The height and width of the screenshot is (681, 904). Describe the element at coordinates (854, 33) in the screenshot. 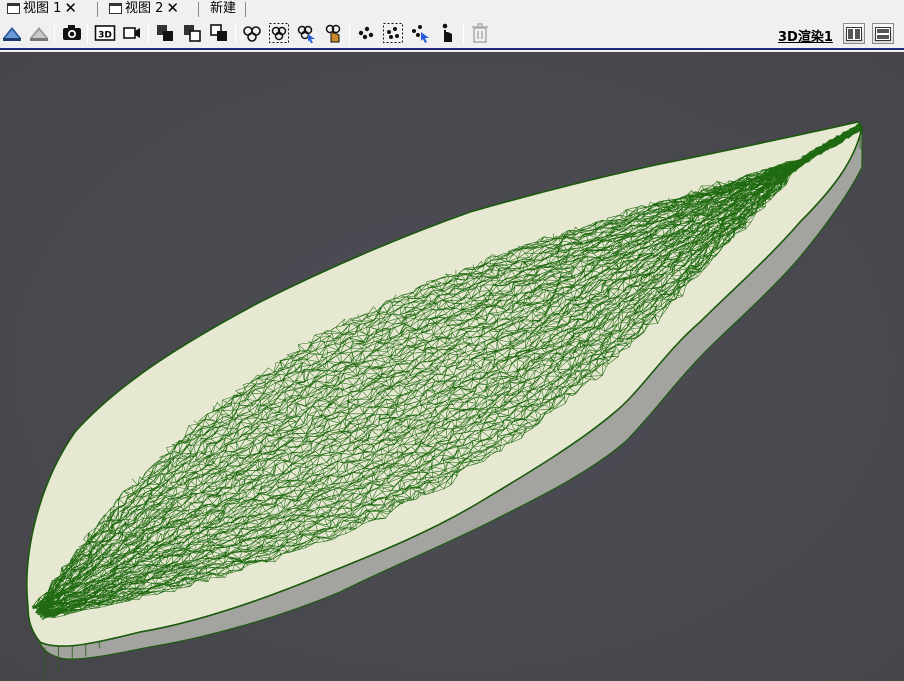

I see `split-horizontal-icon` at that location.